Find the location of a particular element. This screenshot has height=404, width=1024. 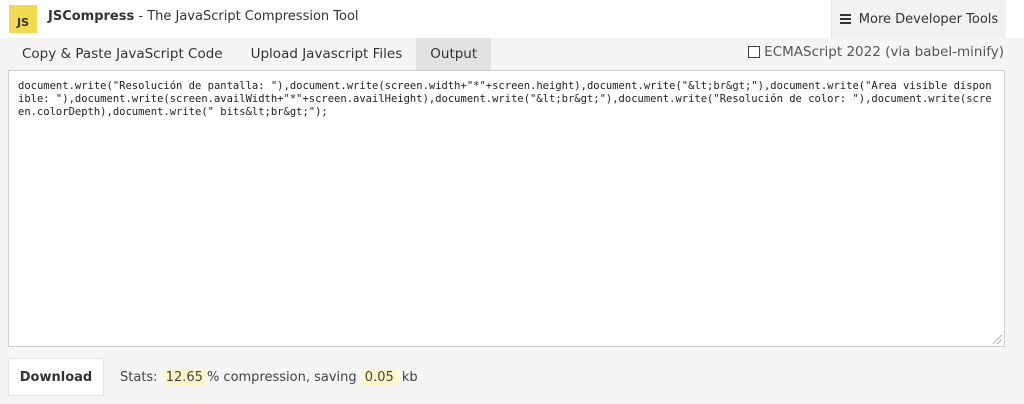

ecmascript-option: ECMAScript 2022 (via babel-minify) is located at coordinates (876, 52).